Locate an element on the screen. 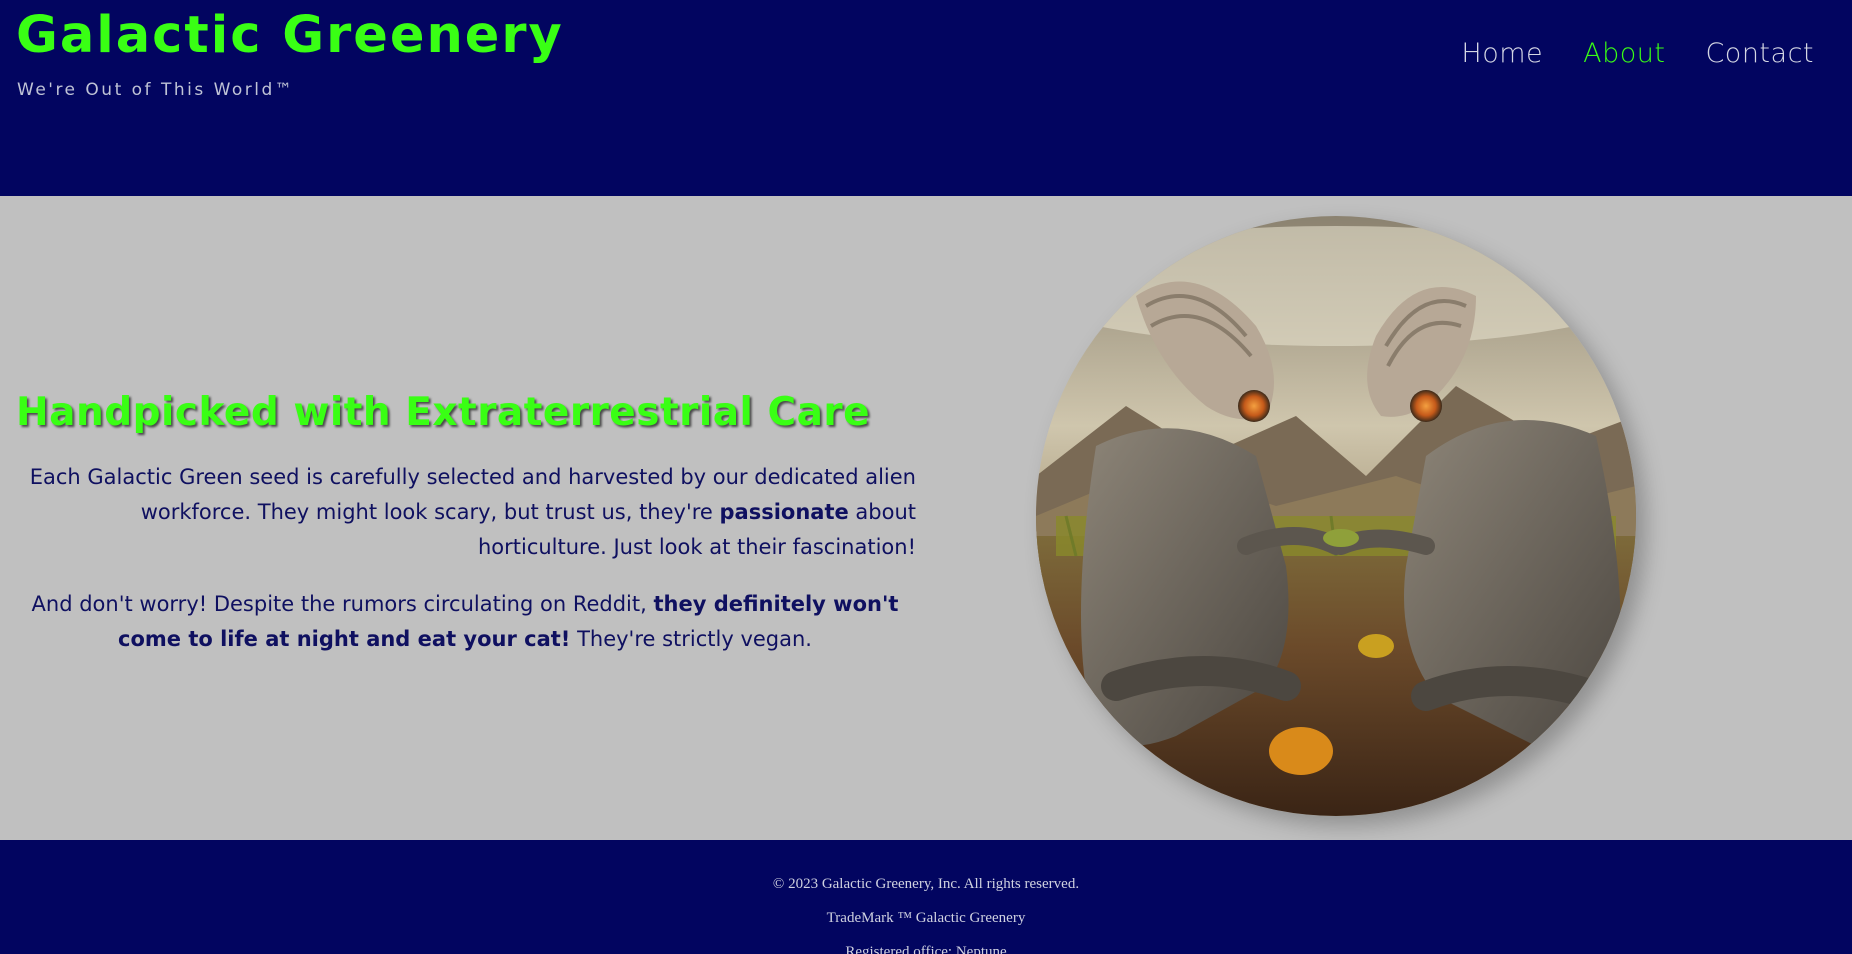  nav-link-contact: Contact is located at coordinates (1759, 53).